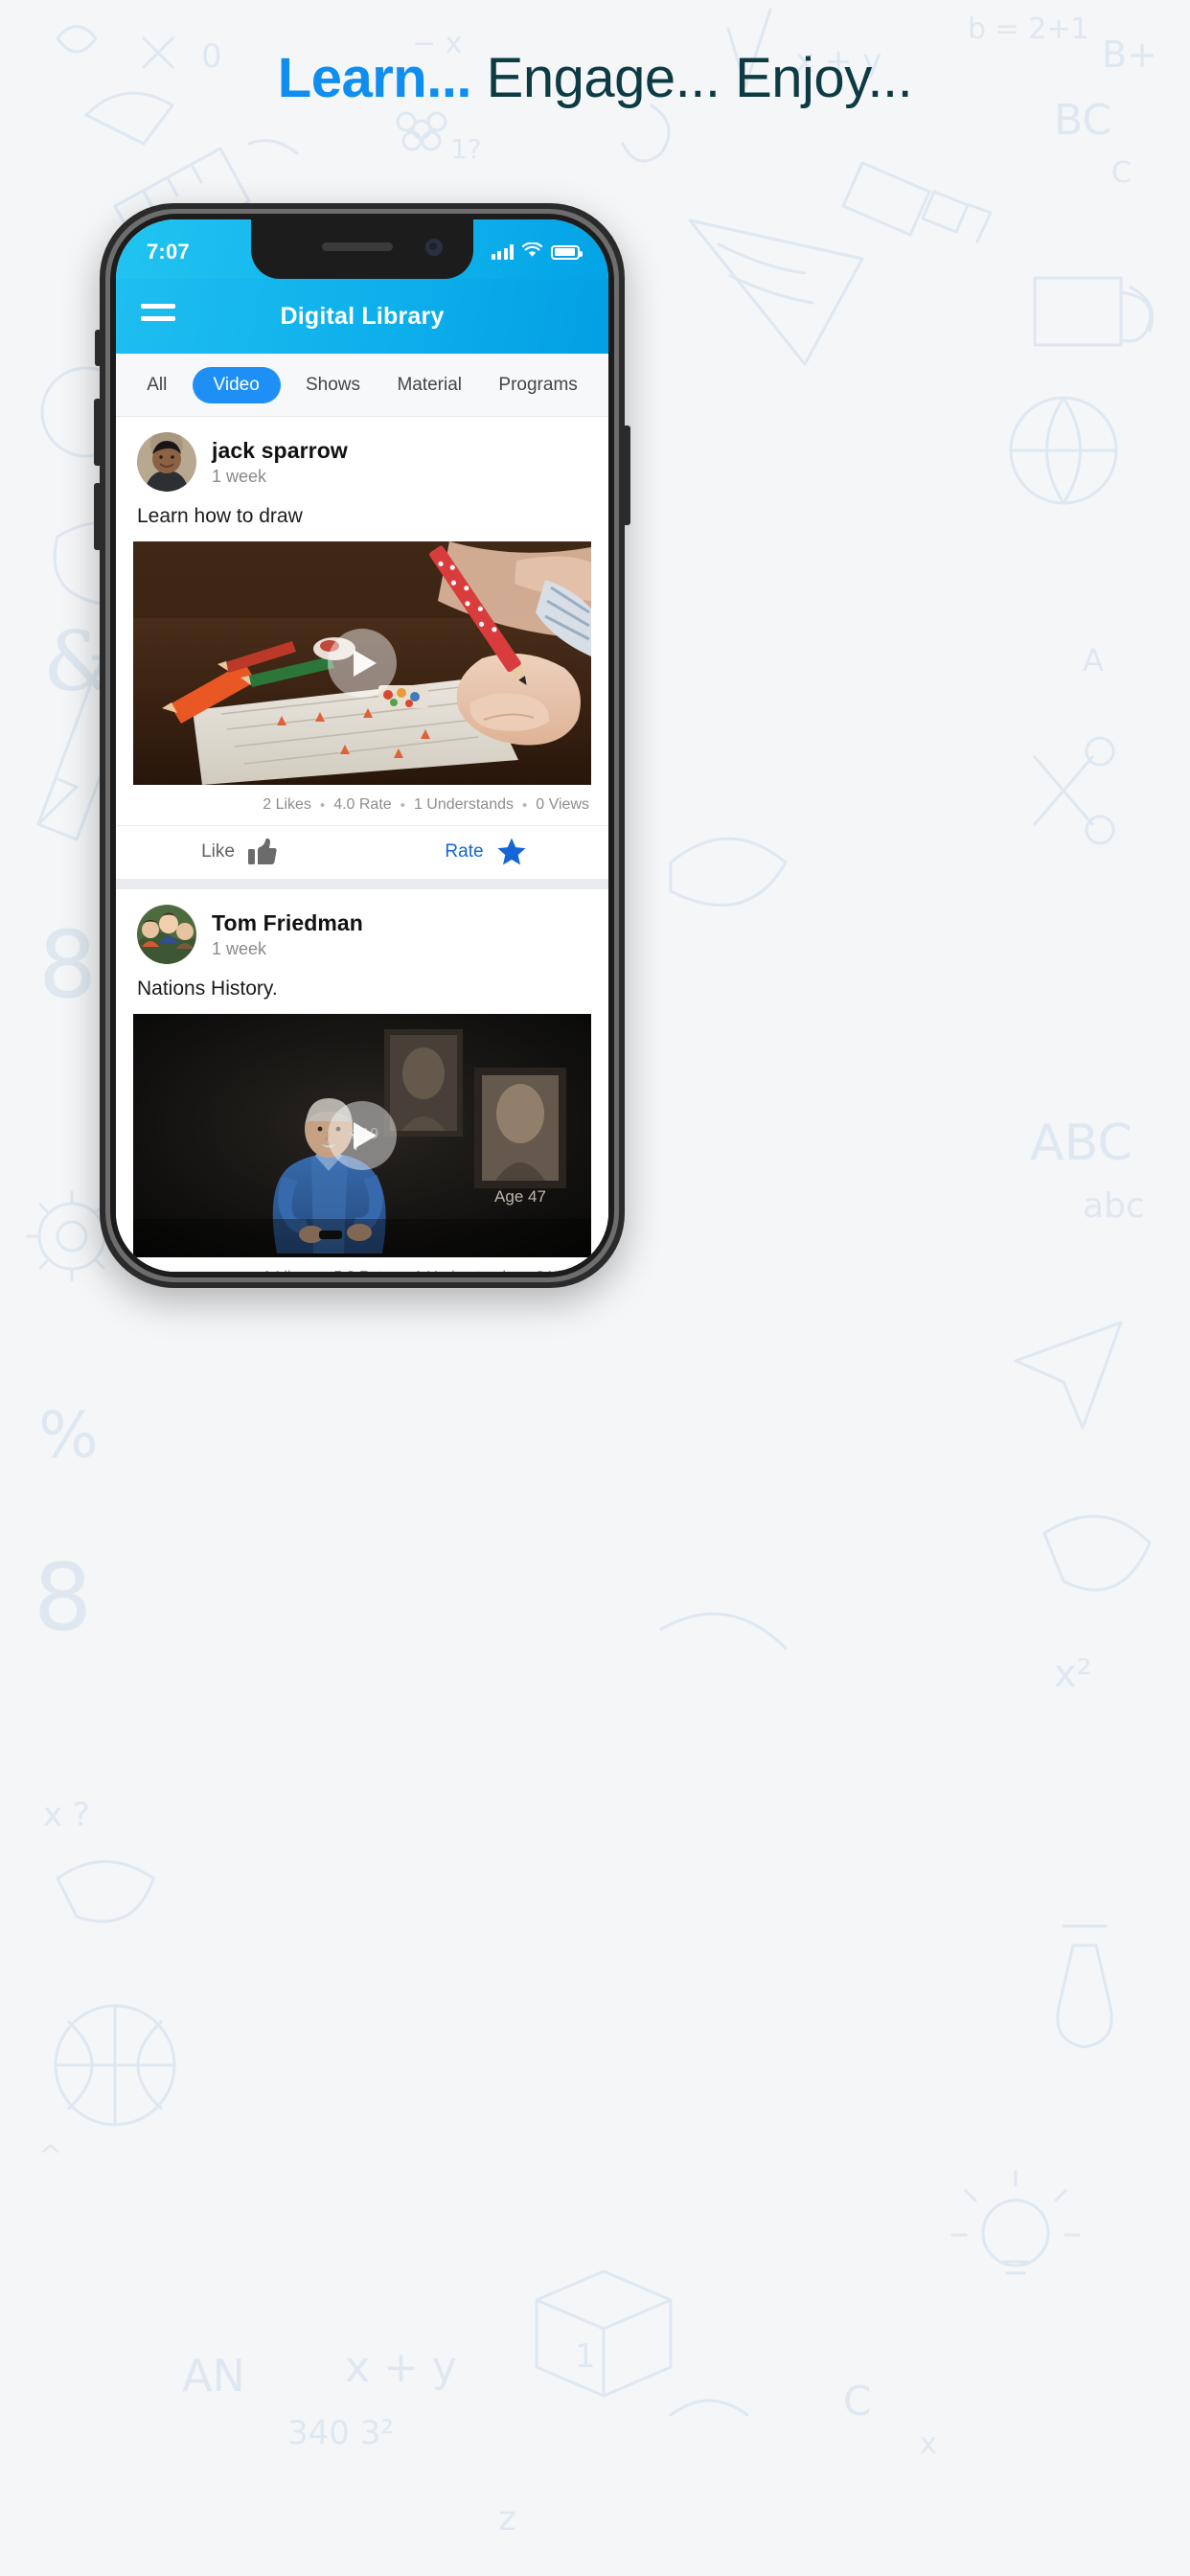 This screenshot has height=2576, width=1190. Describe the element at coordinates (98, 432) in the screenshot. I see `volume-up-button` at that location.